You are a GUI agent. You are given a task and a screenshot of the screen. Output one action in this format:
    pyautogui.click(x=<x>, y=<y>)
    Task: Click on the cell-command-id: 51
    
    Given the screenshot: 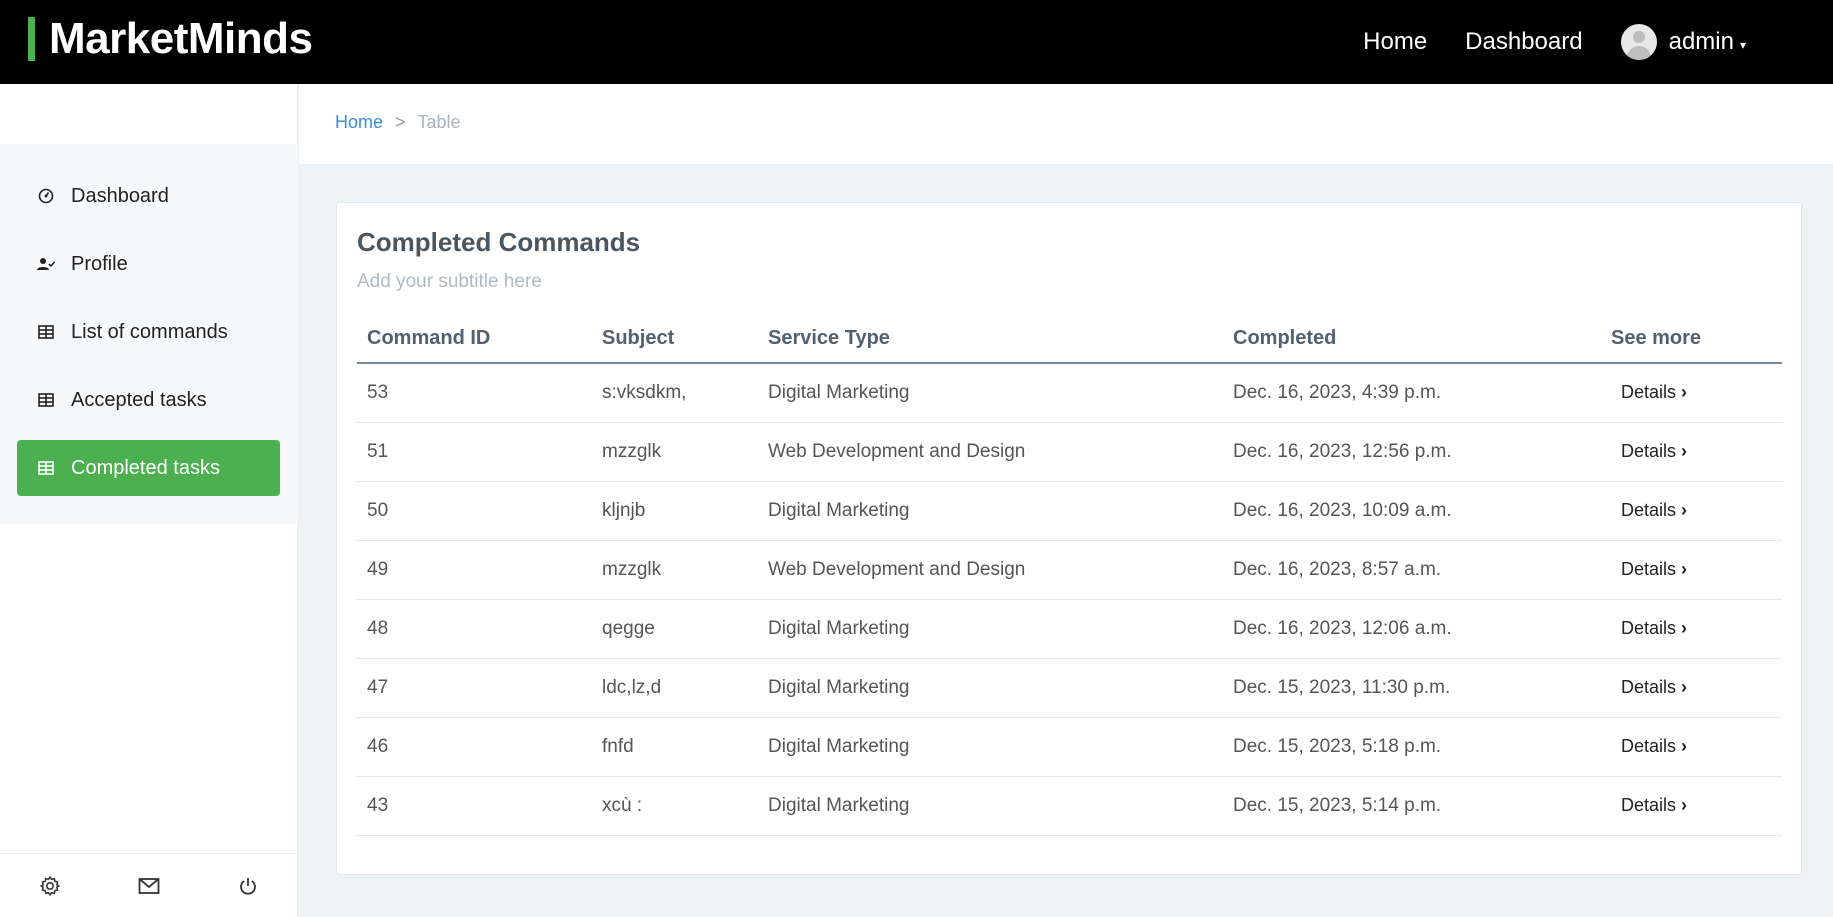 What is the action you would take?
    pyautogui.click(x=474, y=452)
    